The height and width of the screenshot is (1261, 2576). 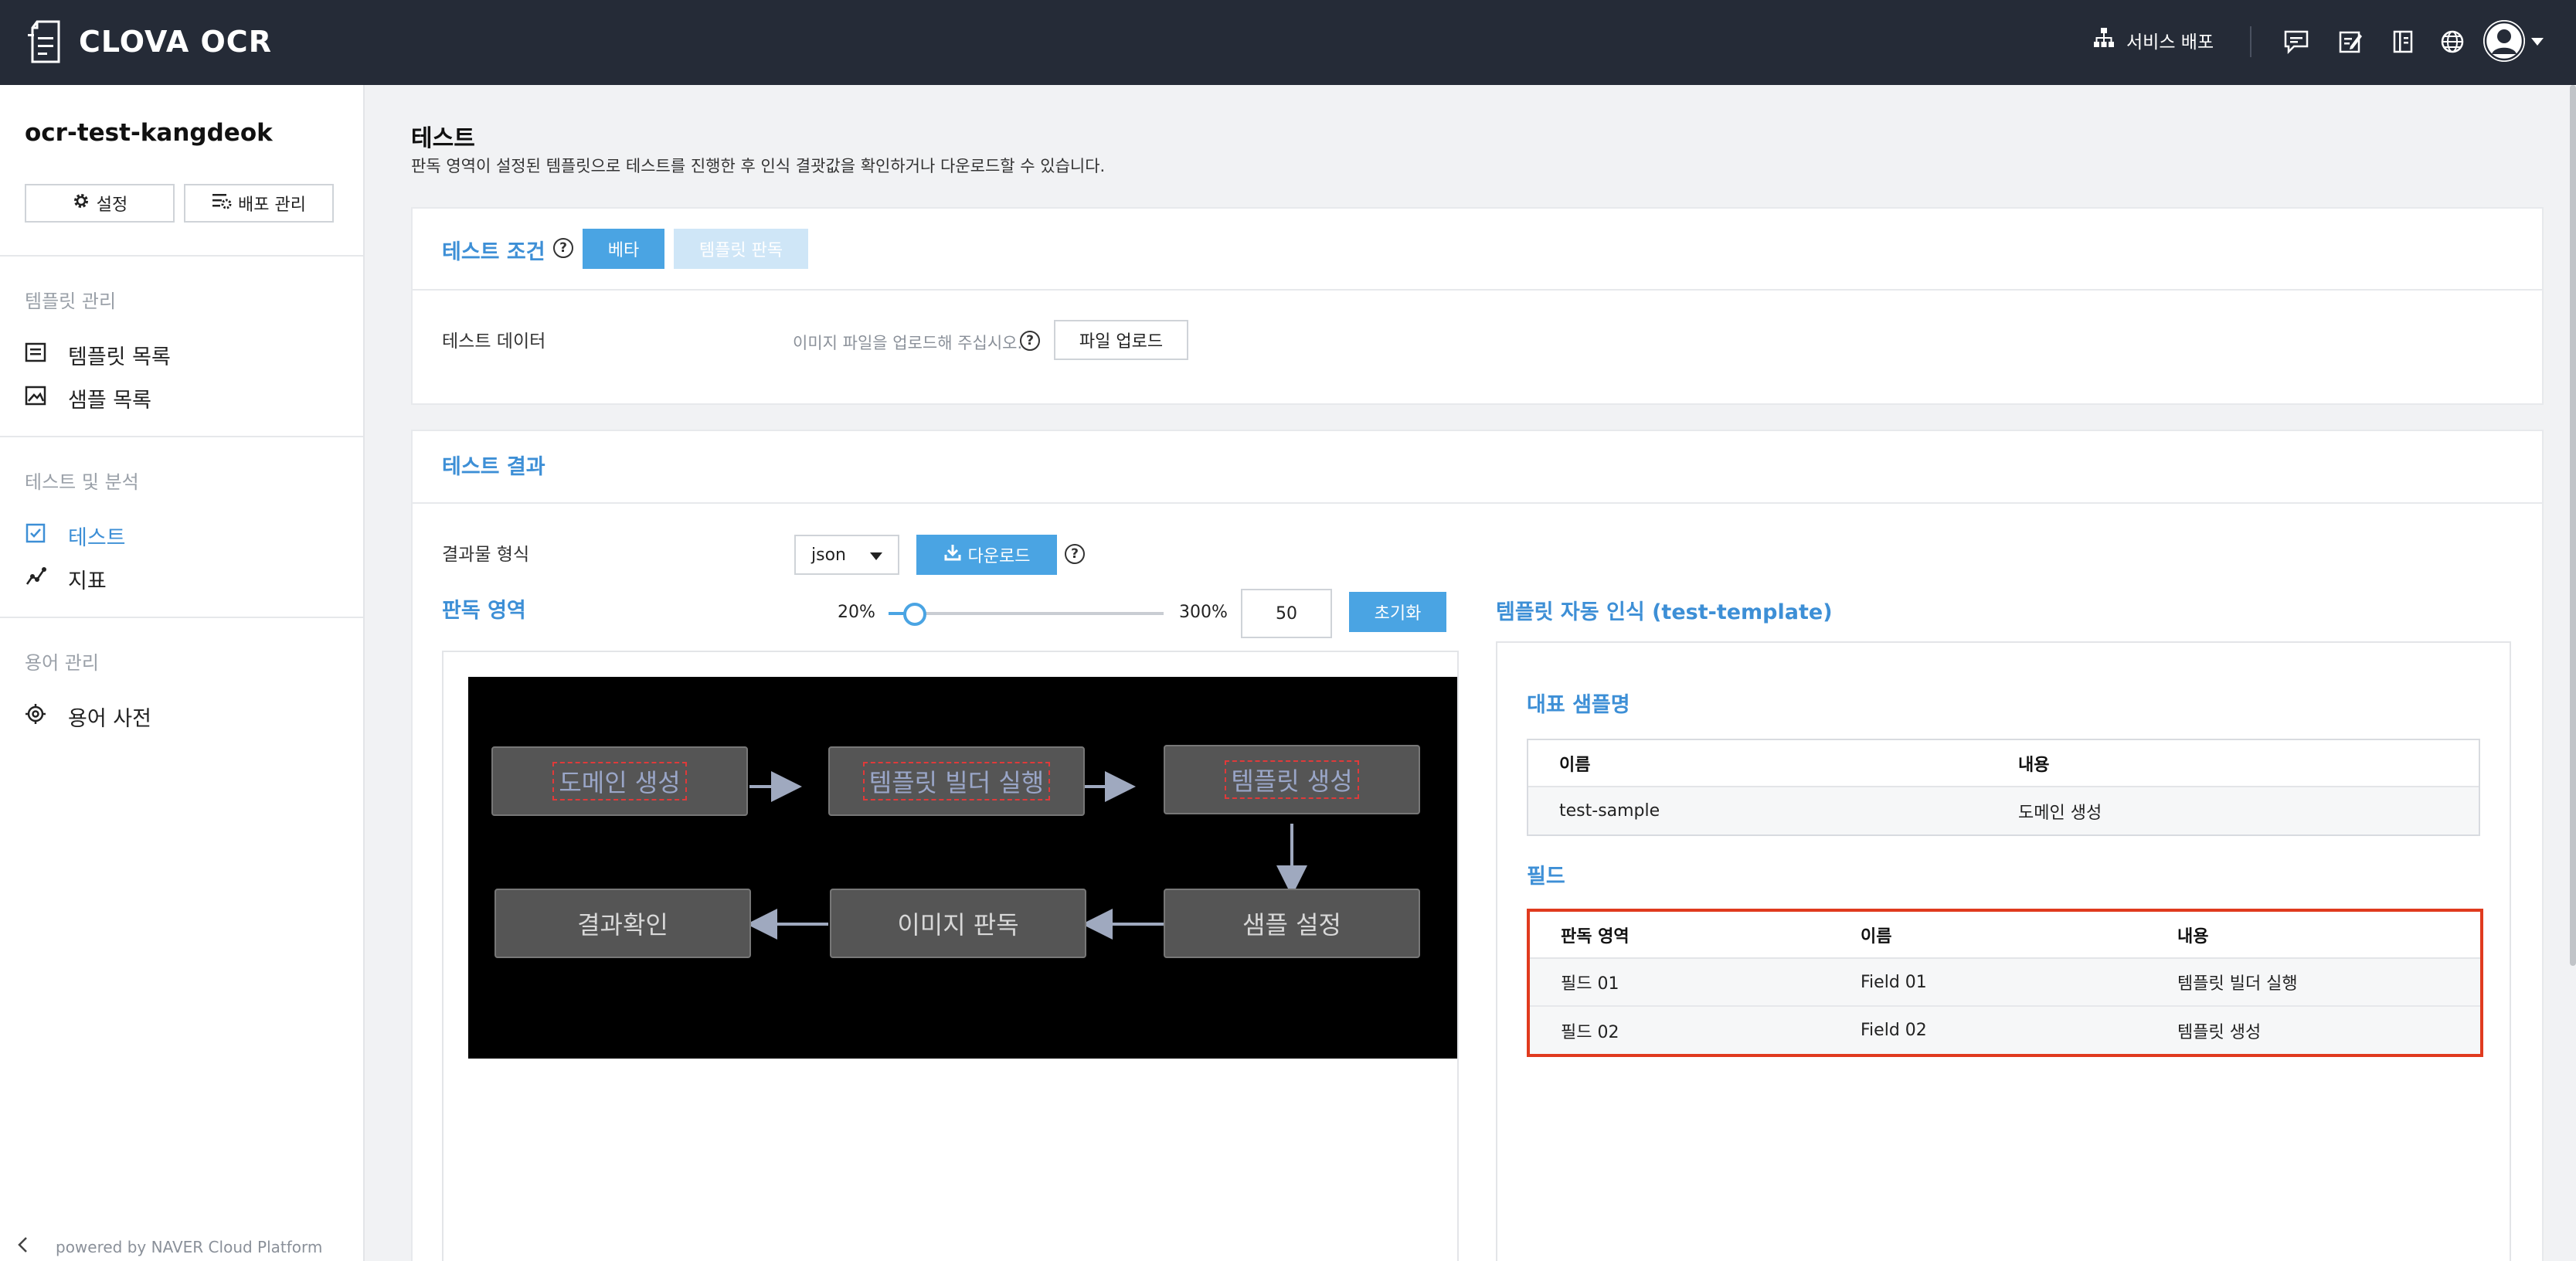 What do you see at coordinates (484, 611) in the screenshot?
I see `region-title: 판독 영역` at bounding box center [484, 611].